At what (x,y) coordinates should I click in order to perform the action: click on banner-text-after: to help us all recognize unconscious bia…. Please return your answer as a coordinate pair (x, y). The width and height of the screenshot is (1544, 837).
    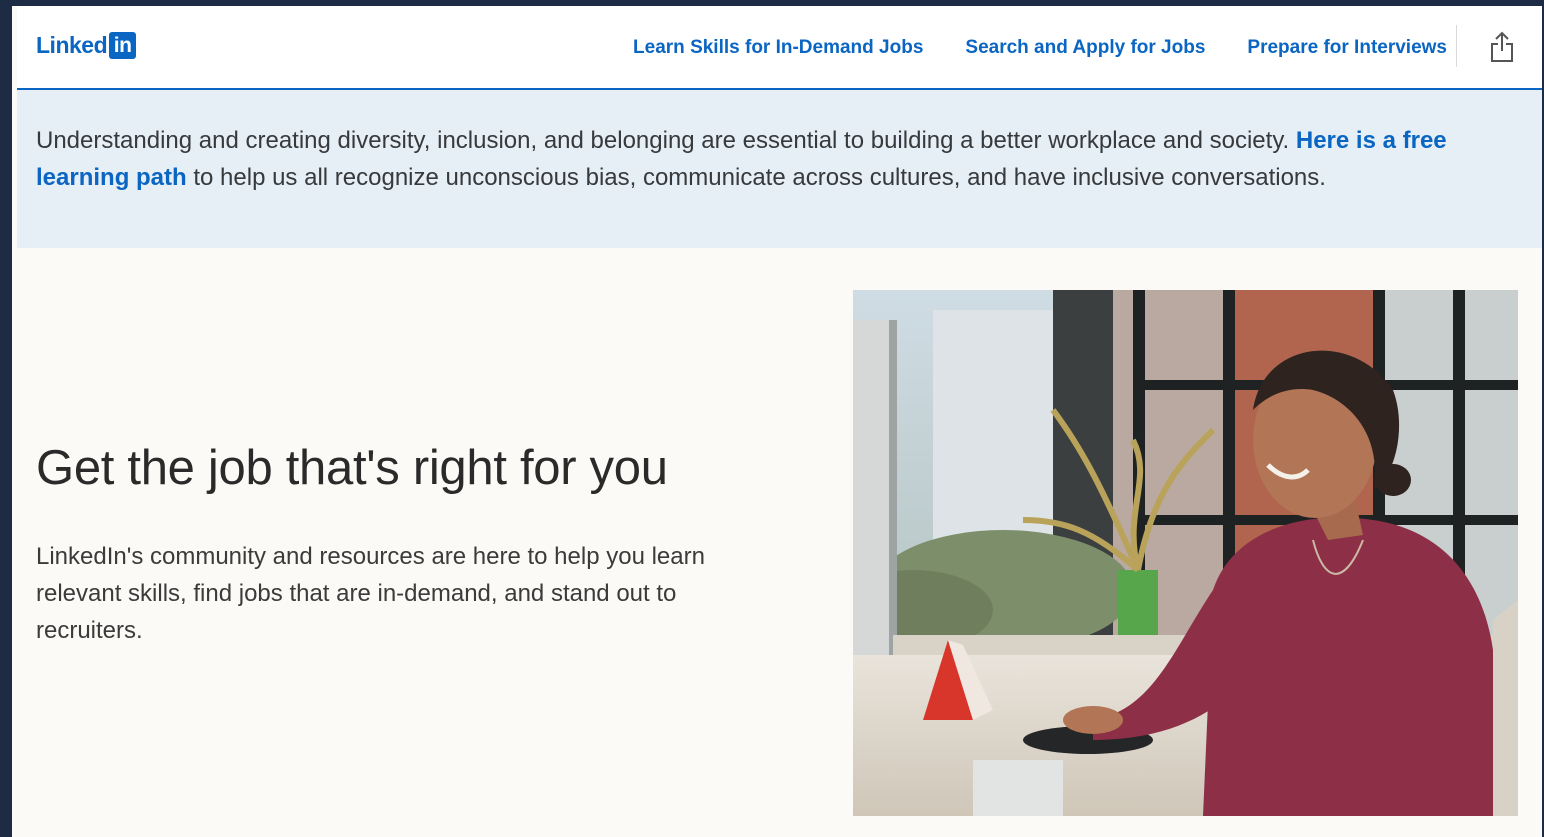
    Looking at the image, I should click on (756, 177).